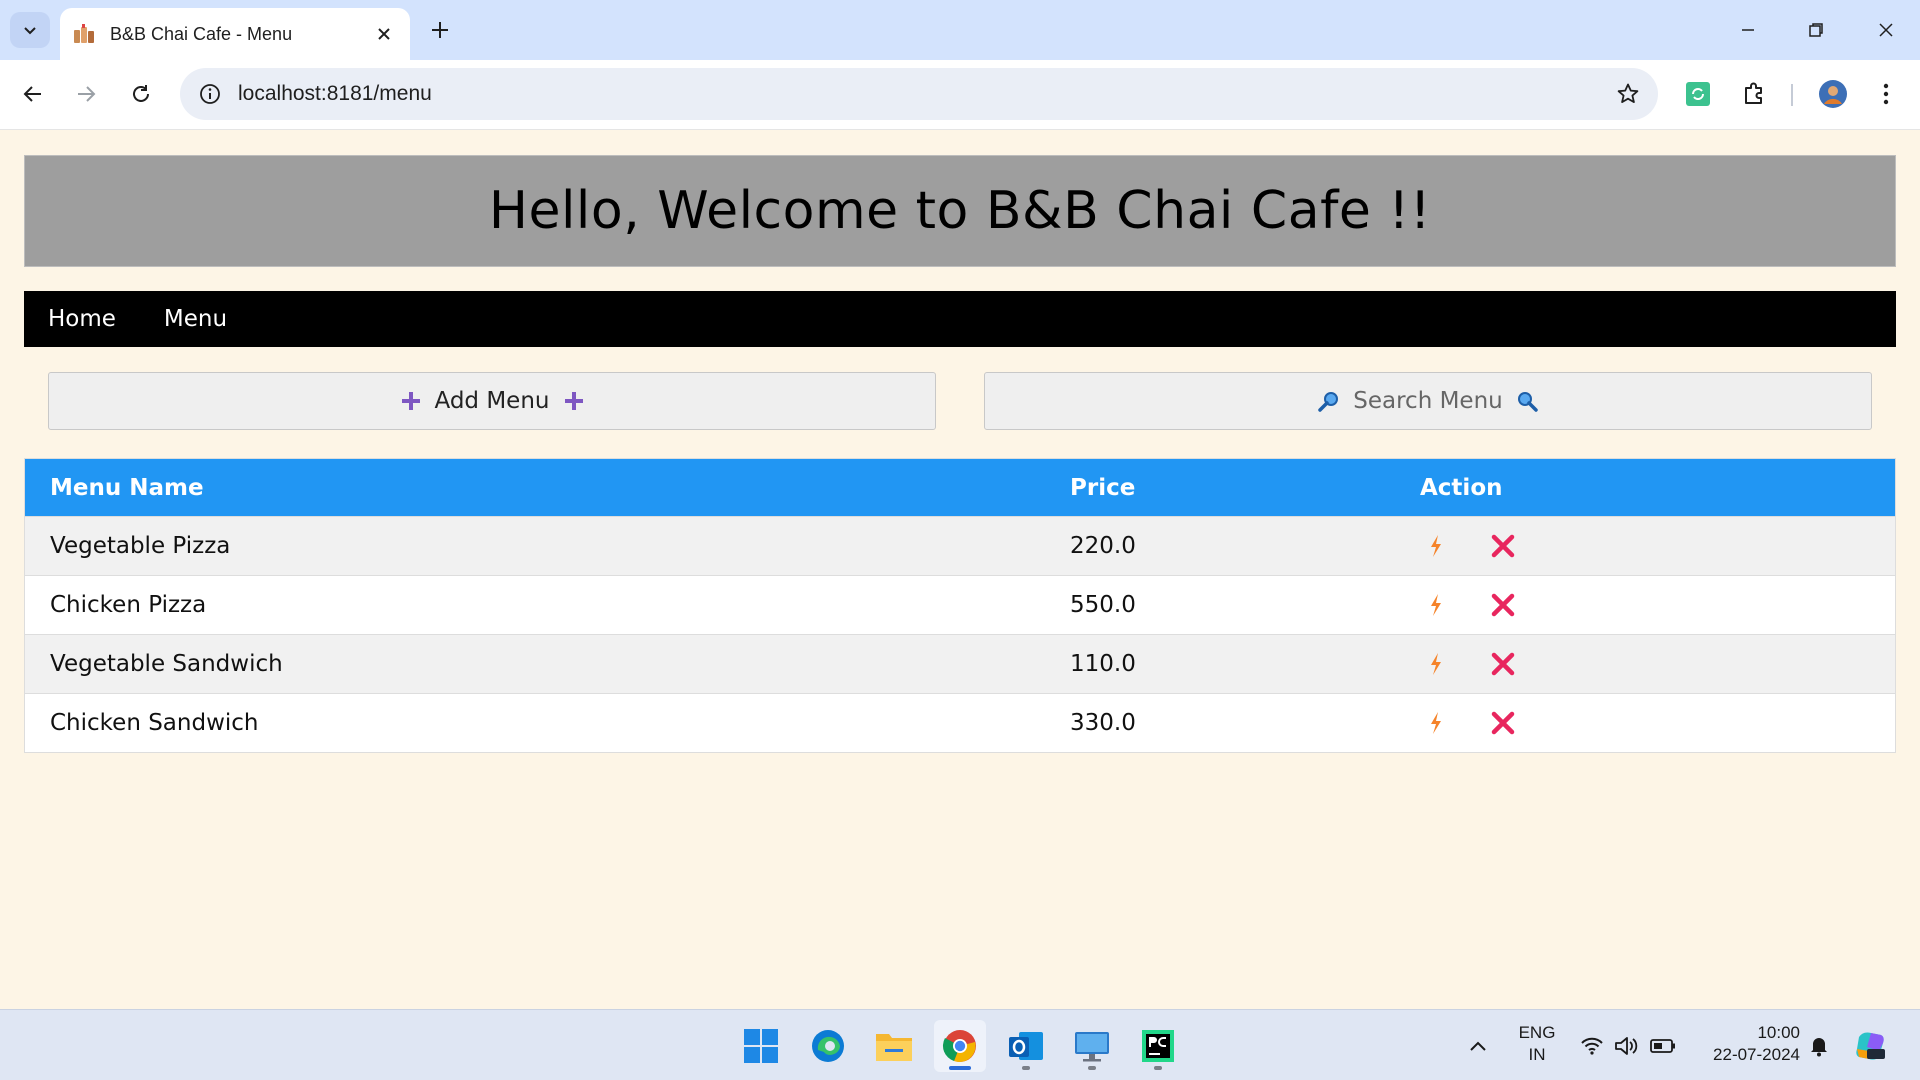 Image resolution: width=1920 pixels, height=1080 pixels. I want to click on restore-button, so click(1816, 30).